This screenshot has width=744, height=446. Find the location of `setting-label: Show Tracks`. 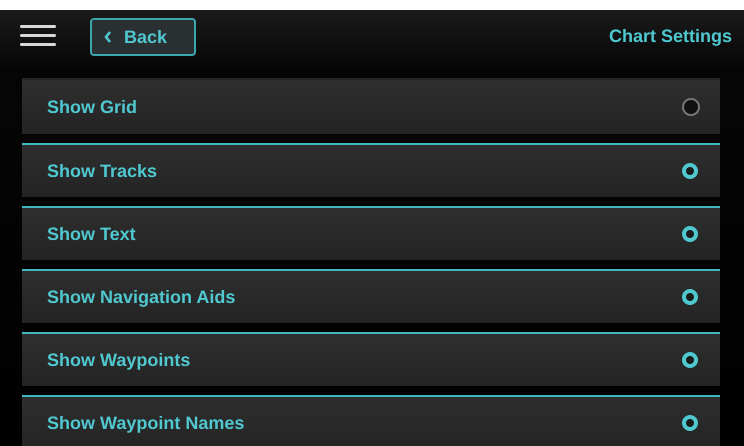

setting-label: Show Tracks is located at coordinates (102, 171).